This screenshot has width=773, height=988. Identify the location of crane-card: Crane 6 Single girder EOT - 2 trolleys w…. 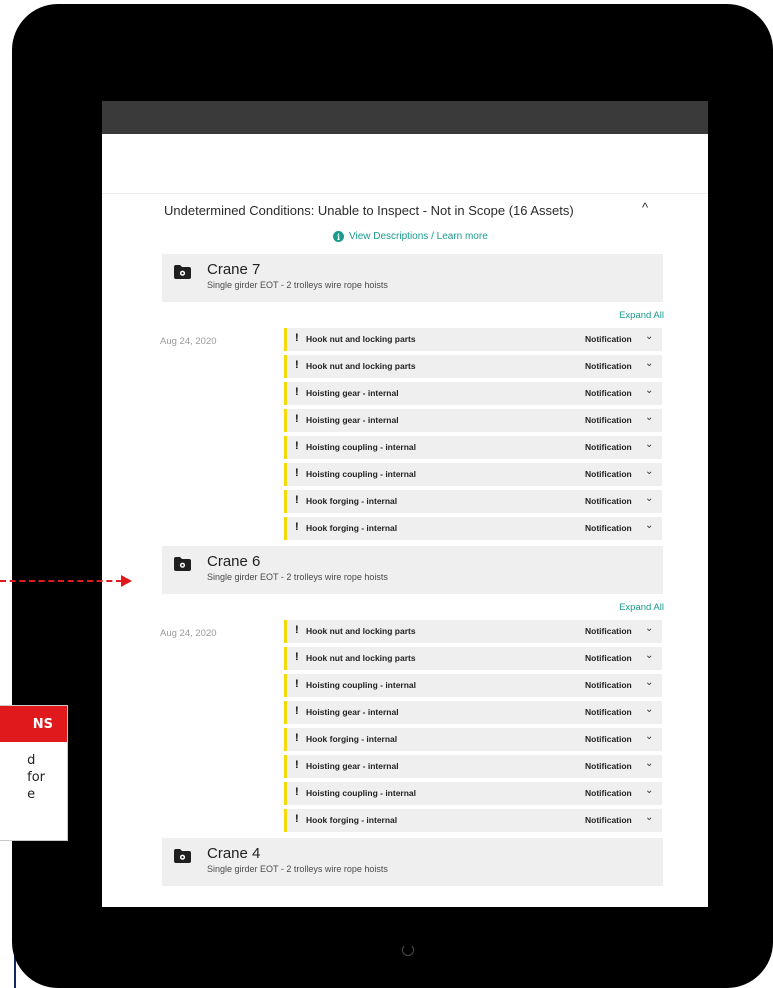
(412, 570).